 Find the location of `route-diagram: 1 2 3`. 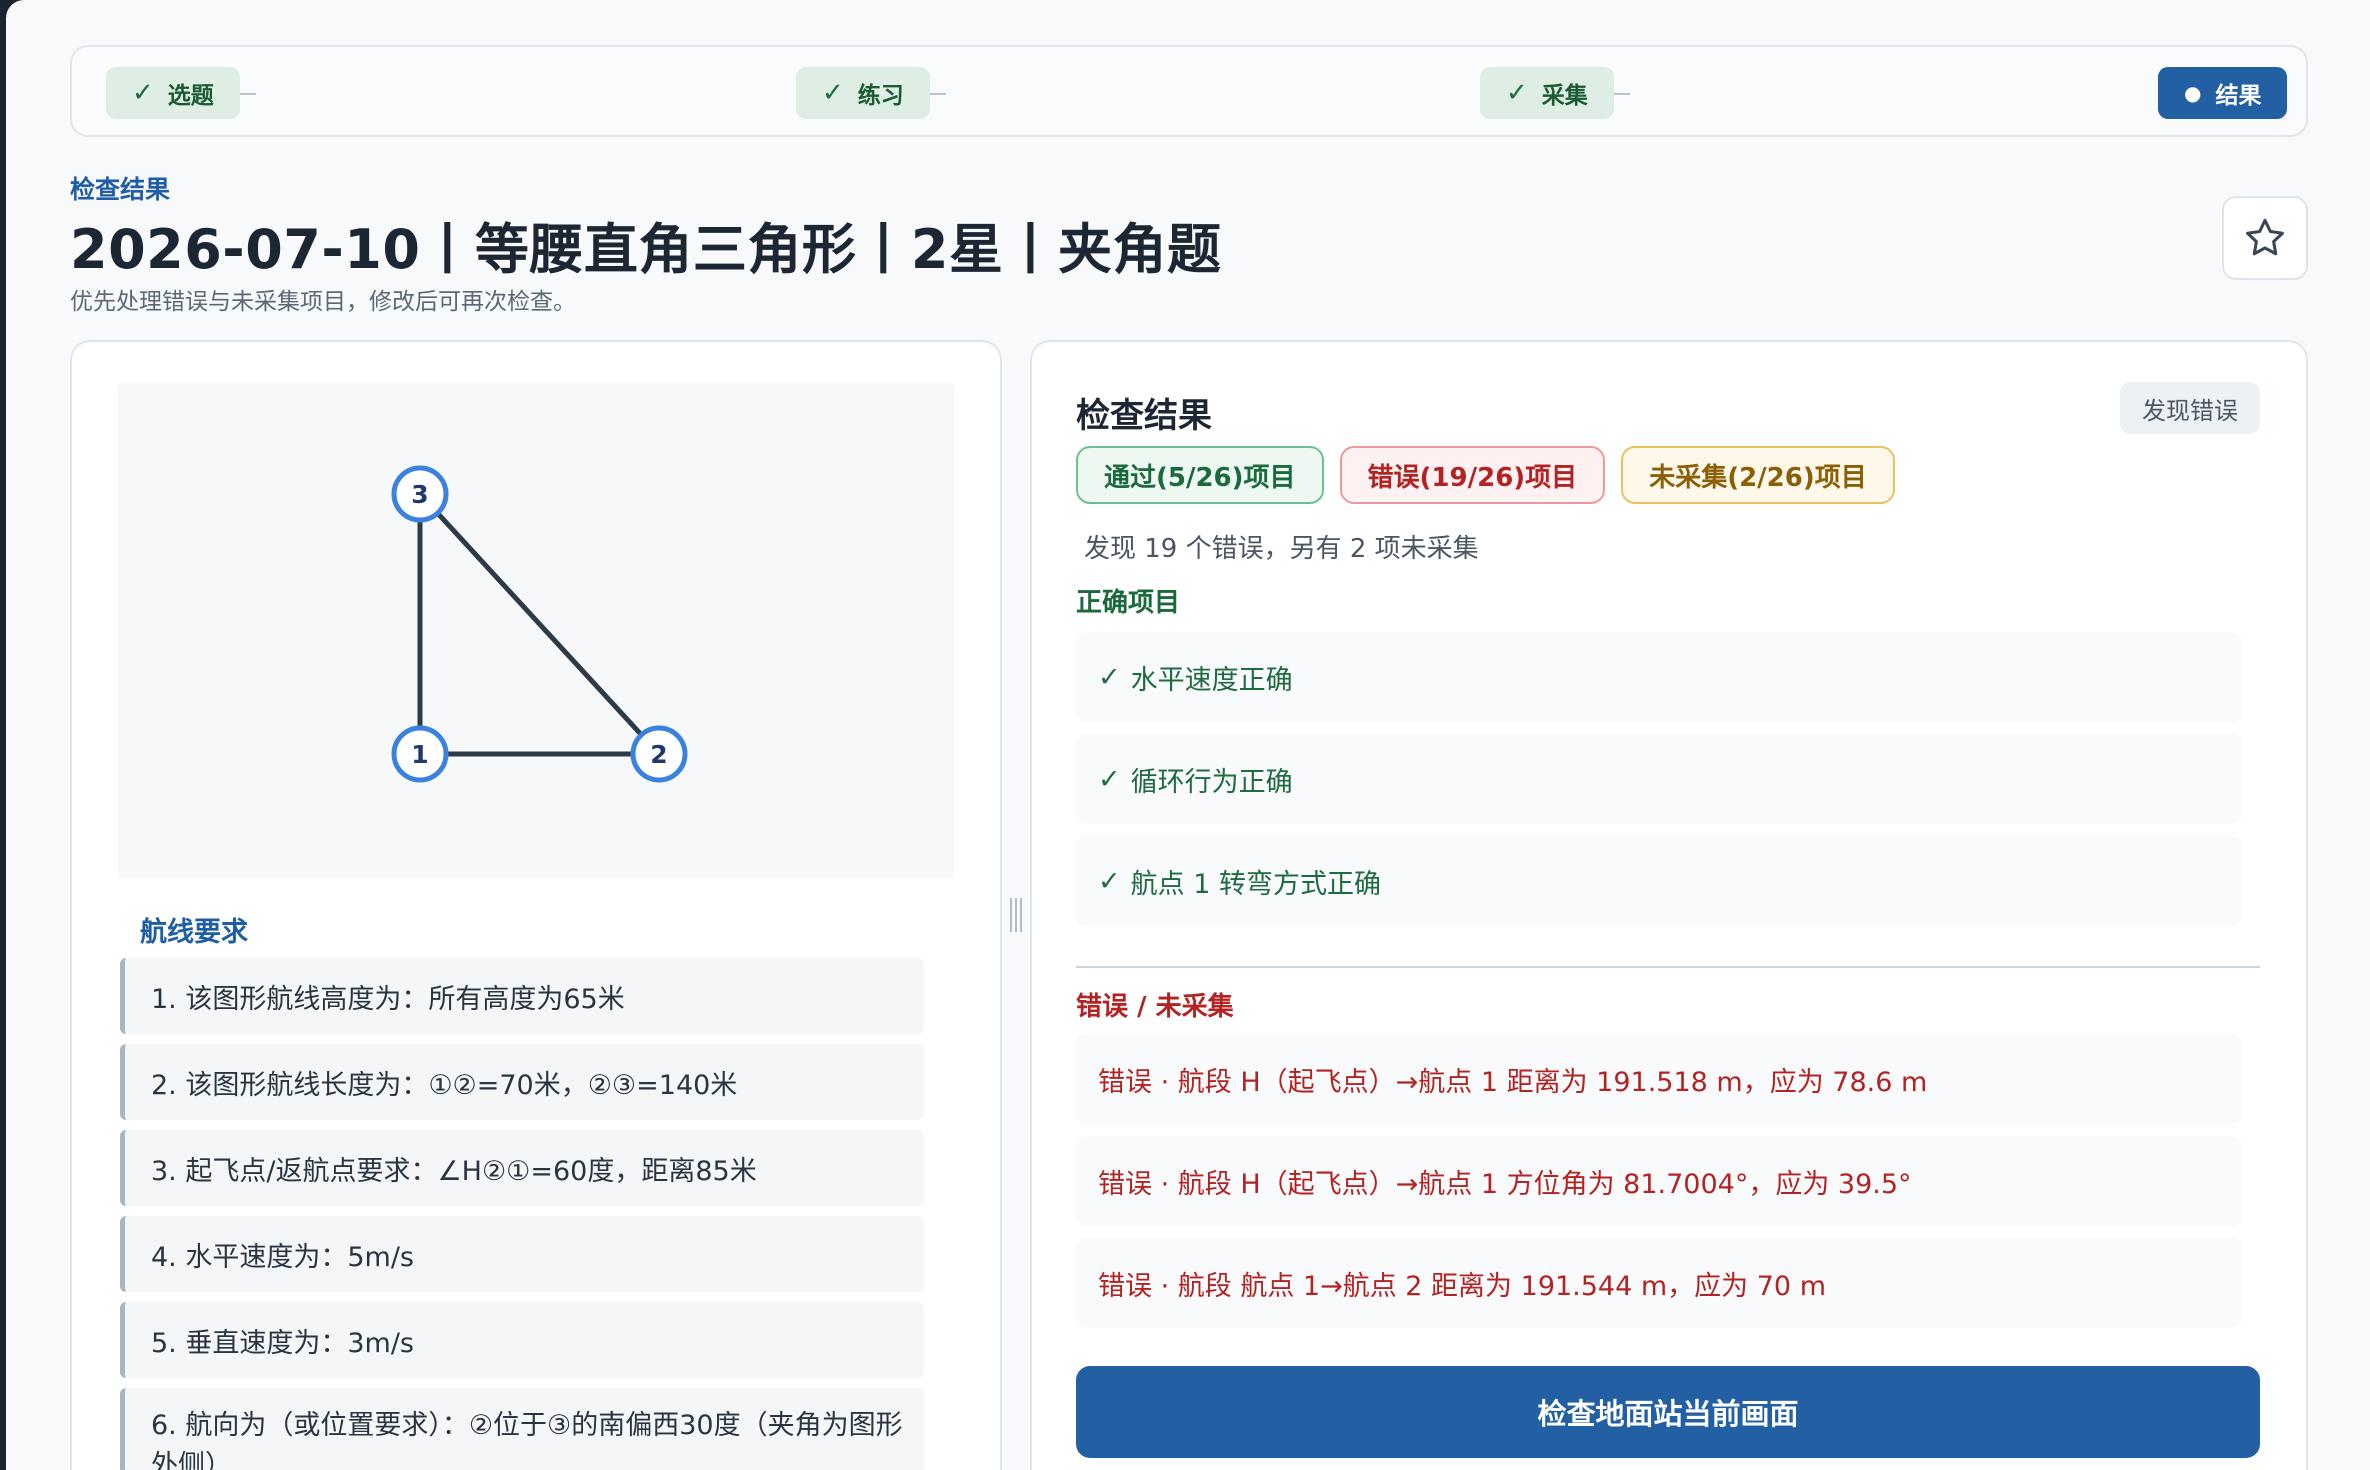

route-diagram: 1 2 3 is located at coordinates (536, 630).